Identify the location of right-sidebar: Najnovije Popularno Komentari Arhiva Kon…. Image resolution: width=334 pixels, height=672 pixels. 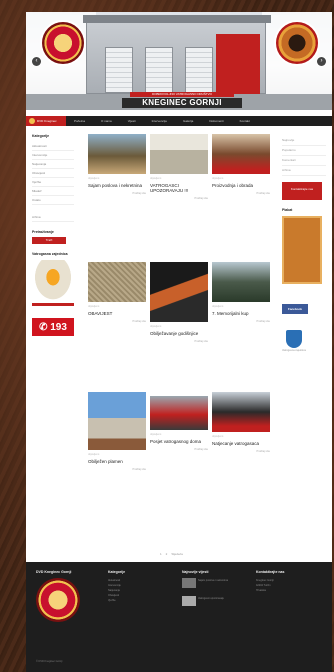
(304, 244).